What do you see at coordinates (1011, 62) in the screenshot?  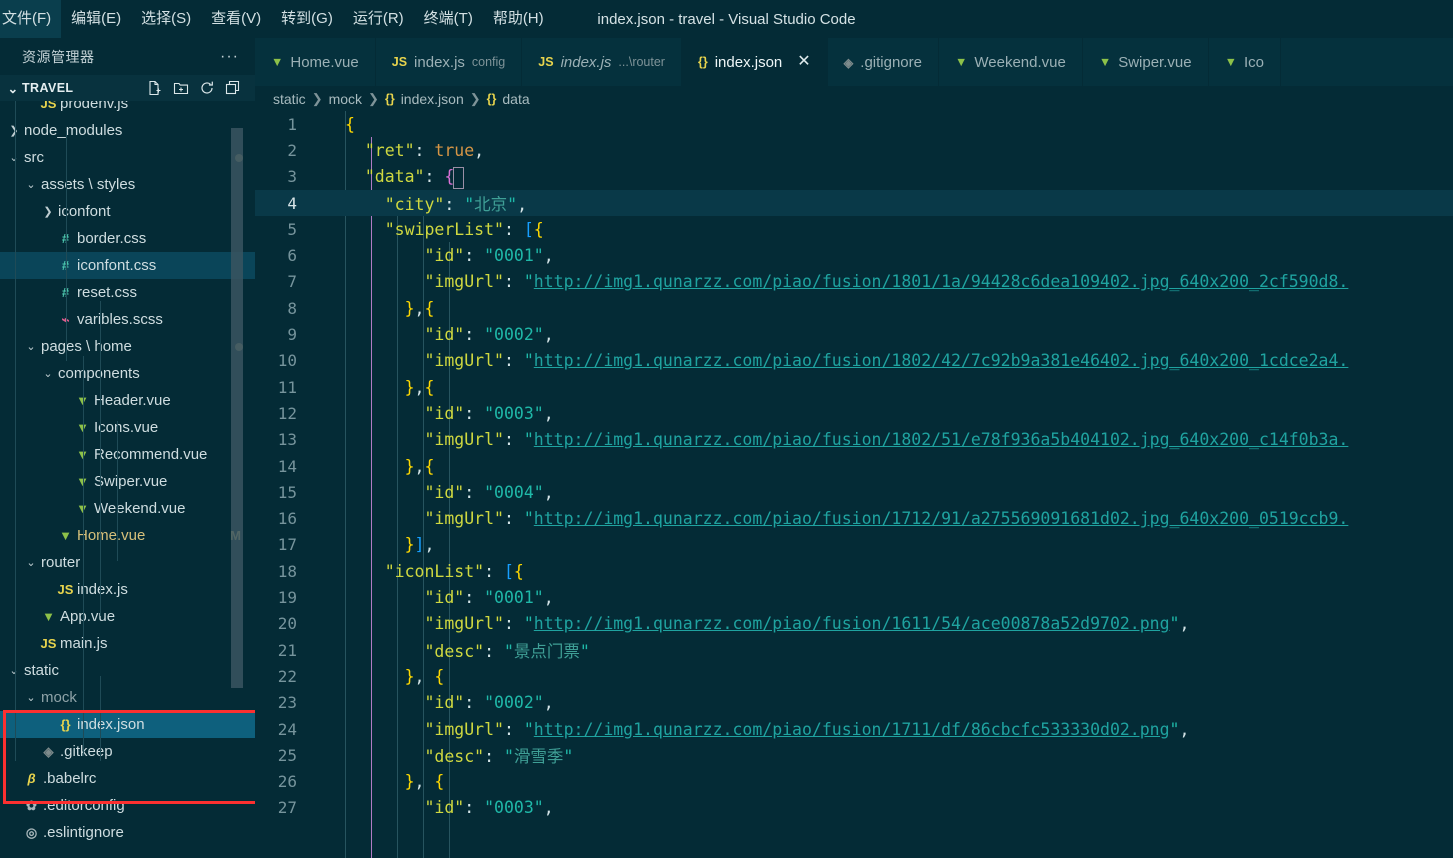 I see `editor-tab-Weekend-vue: ▼ Weekend.vue` at bounding box center [1011, 62].